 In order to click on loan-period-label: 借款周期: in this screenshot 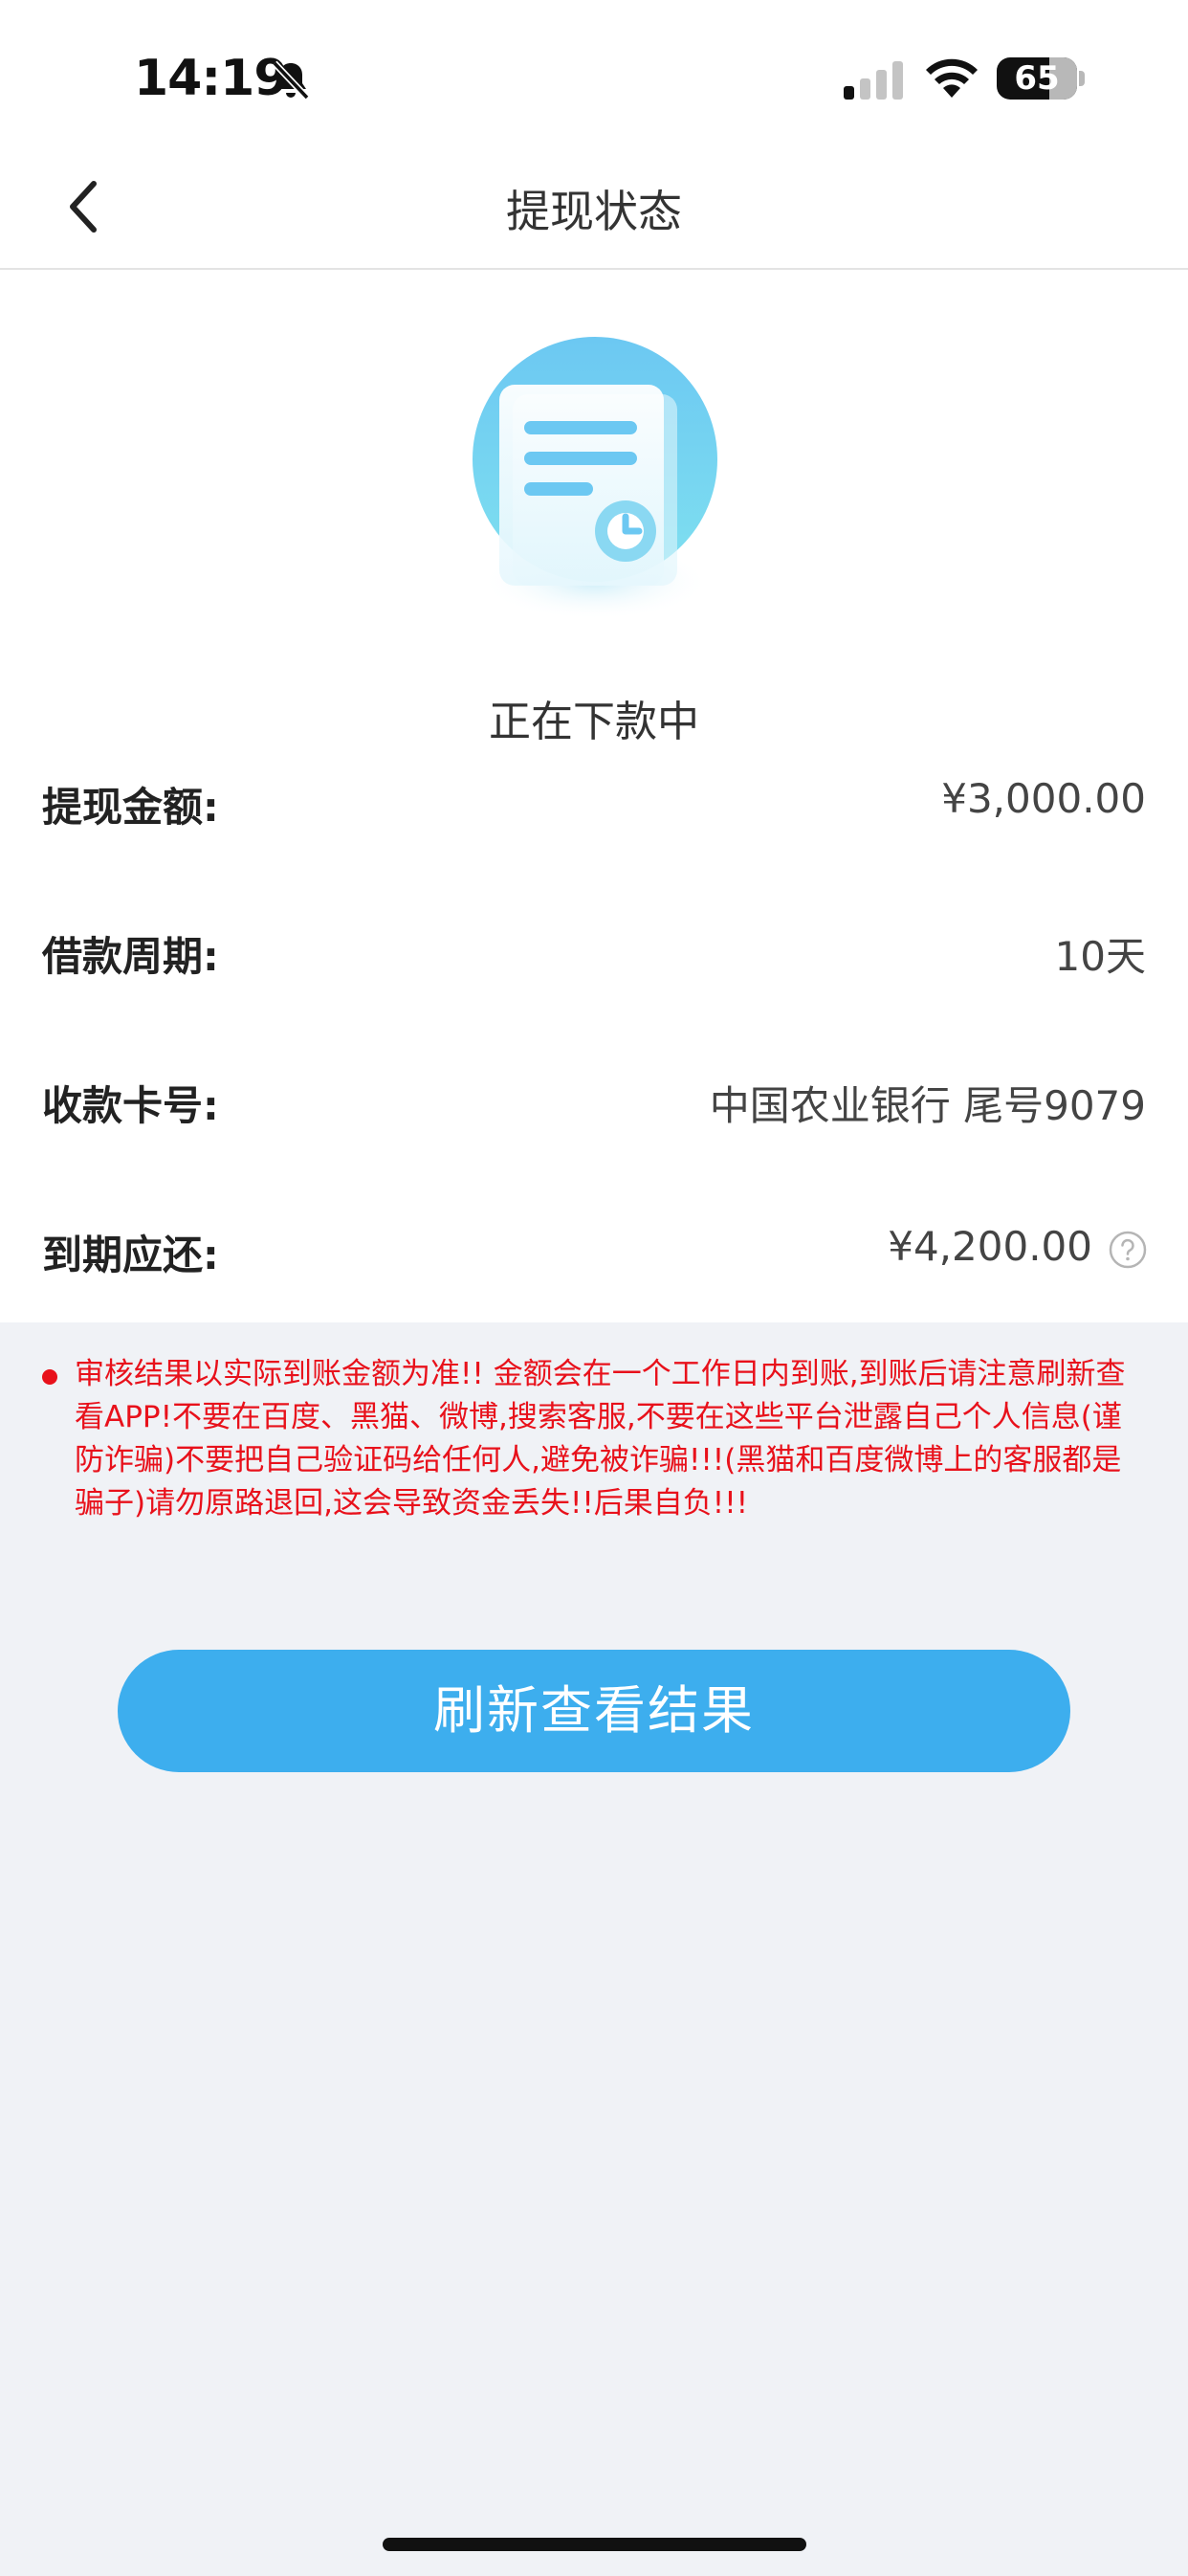, I will do `click(130, 956)`.